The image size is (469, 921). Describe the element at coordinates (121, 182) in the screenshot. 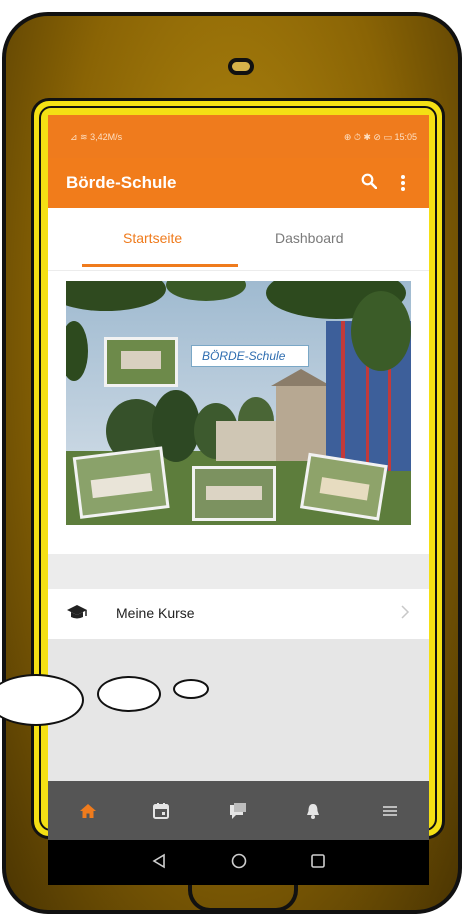

I see `app-title: Börde-Schule` at that location.